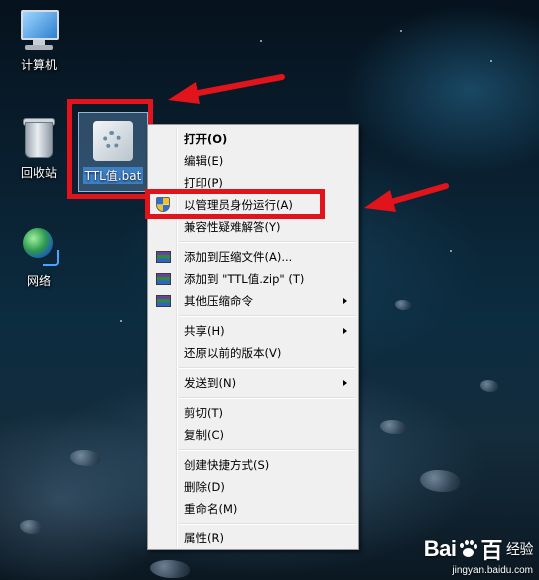 The image size is (539, 580). I want to click on menu-item-delete: 删除(D), so click(253, 487).